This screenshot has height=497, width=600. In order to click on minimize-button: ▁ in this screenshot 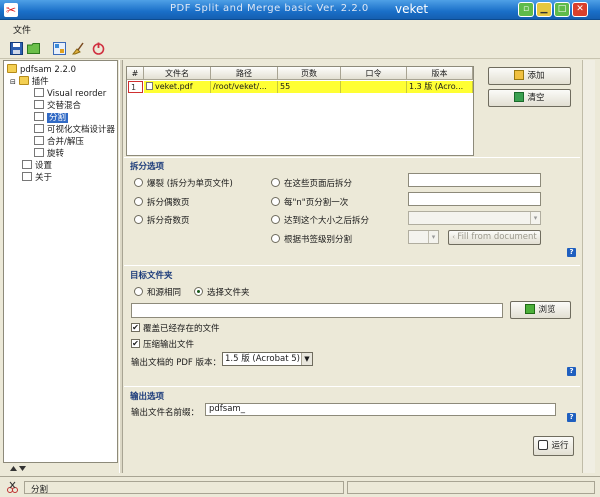, I will do `click(544, 9)`.